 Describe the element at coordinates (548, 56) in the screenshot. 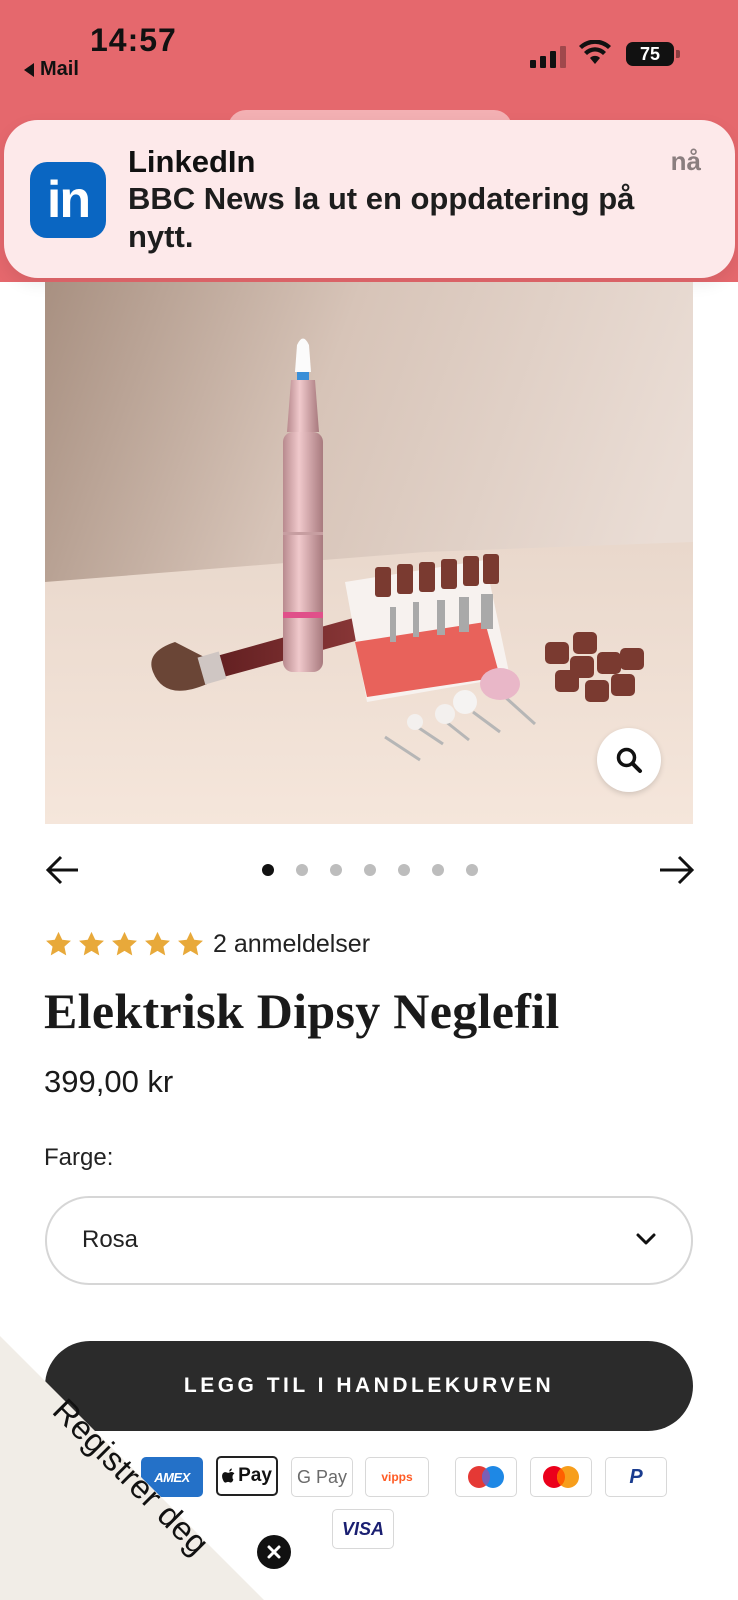

I see `cellular-signal-icon` at that location.